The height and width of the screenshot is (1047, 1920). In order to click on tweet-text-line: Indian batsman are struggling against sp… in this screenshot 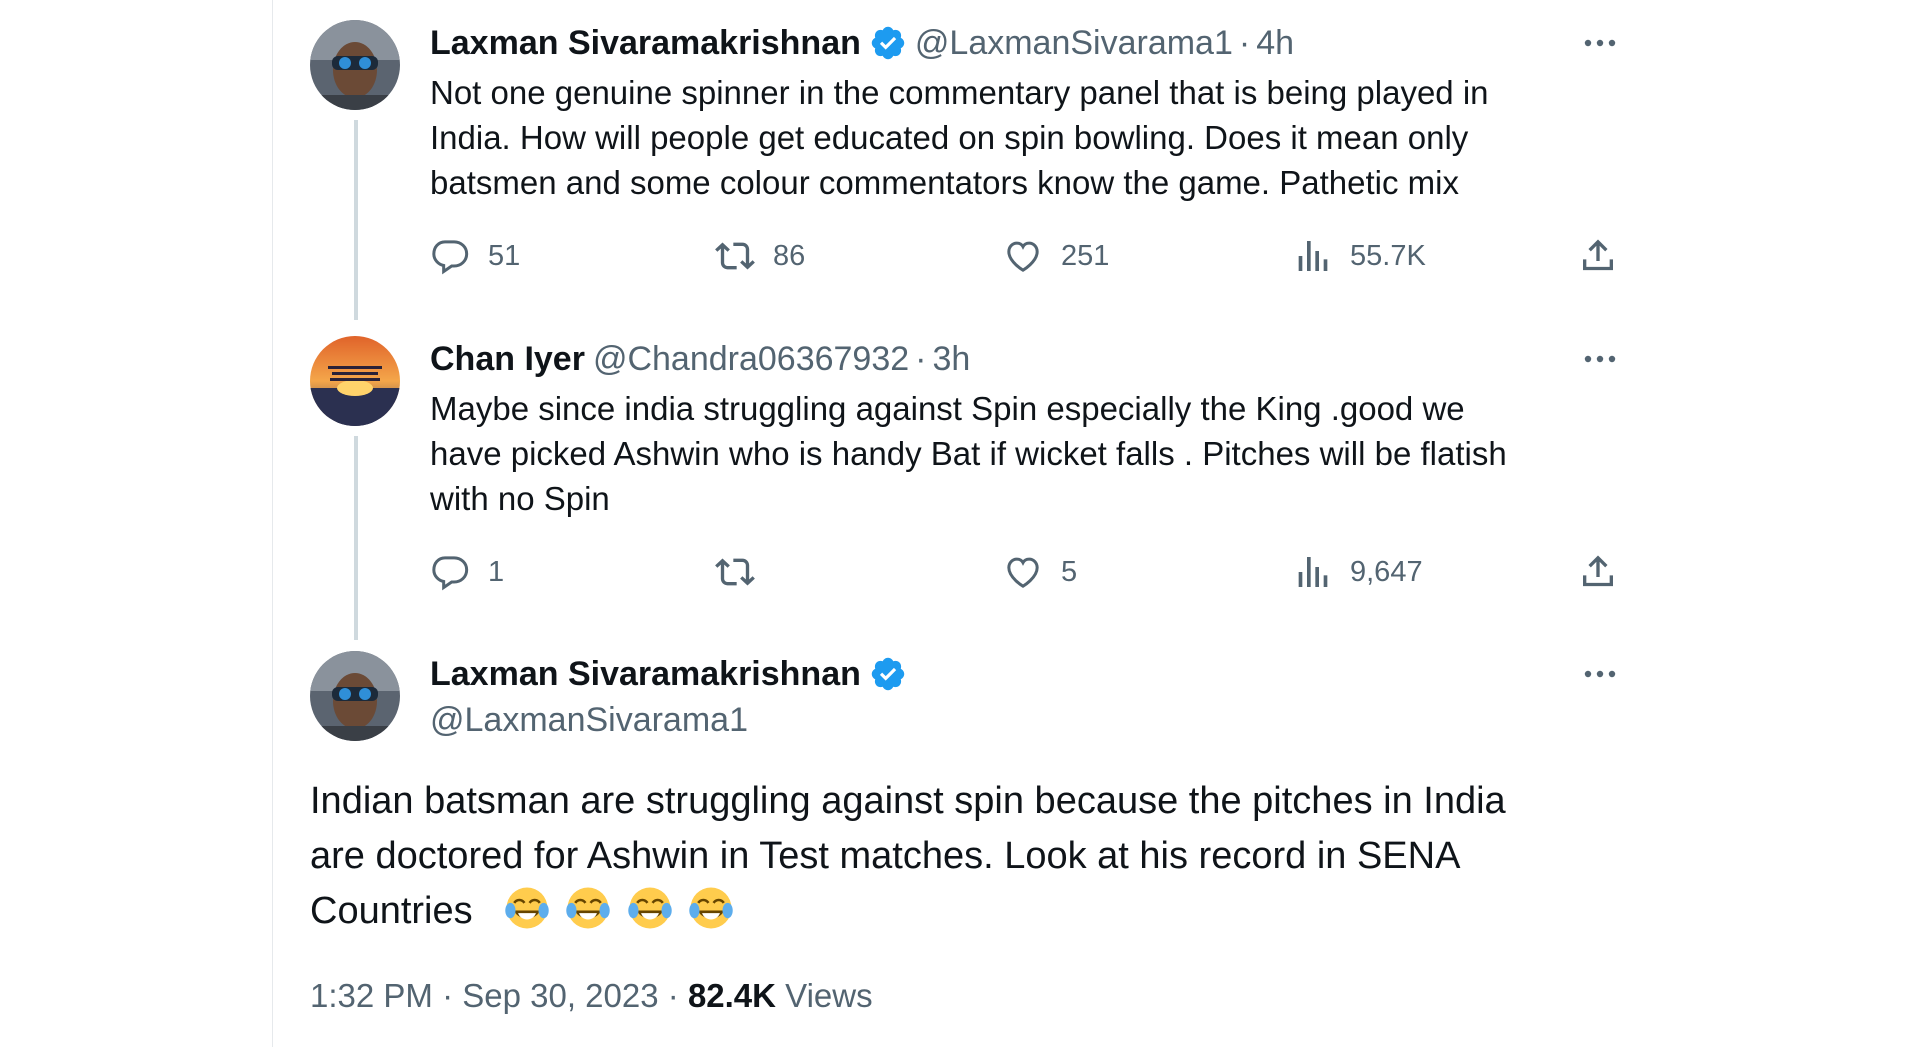, I will do `click(908, 801)`.